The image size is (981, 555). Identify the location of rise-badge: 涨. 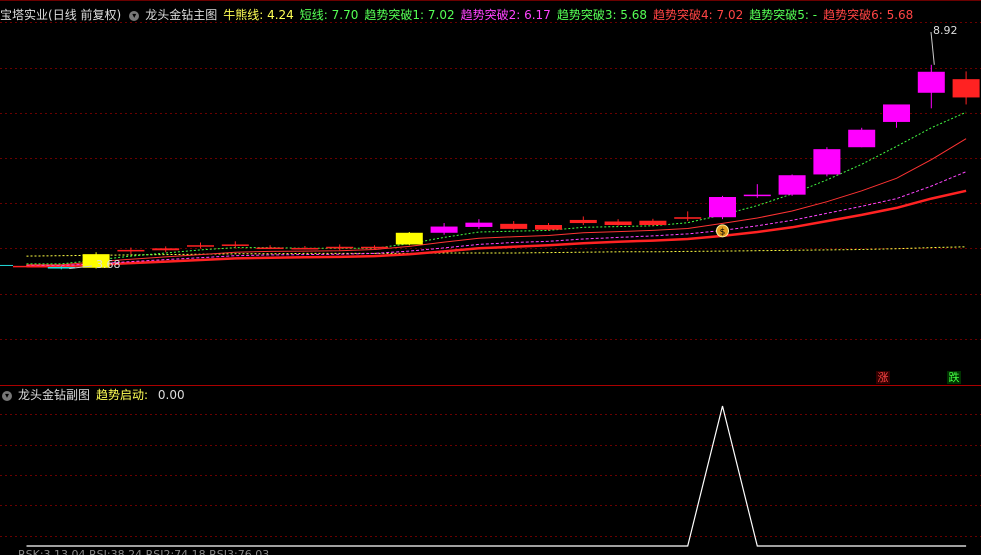
(883, 377).